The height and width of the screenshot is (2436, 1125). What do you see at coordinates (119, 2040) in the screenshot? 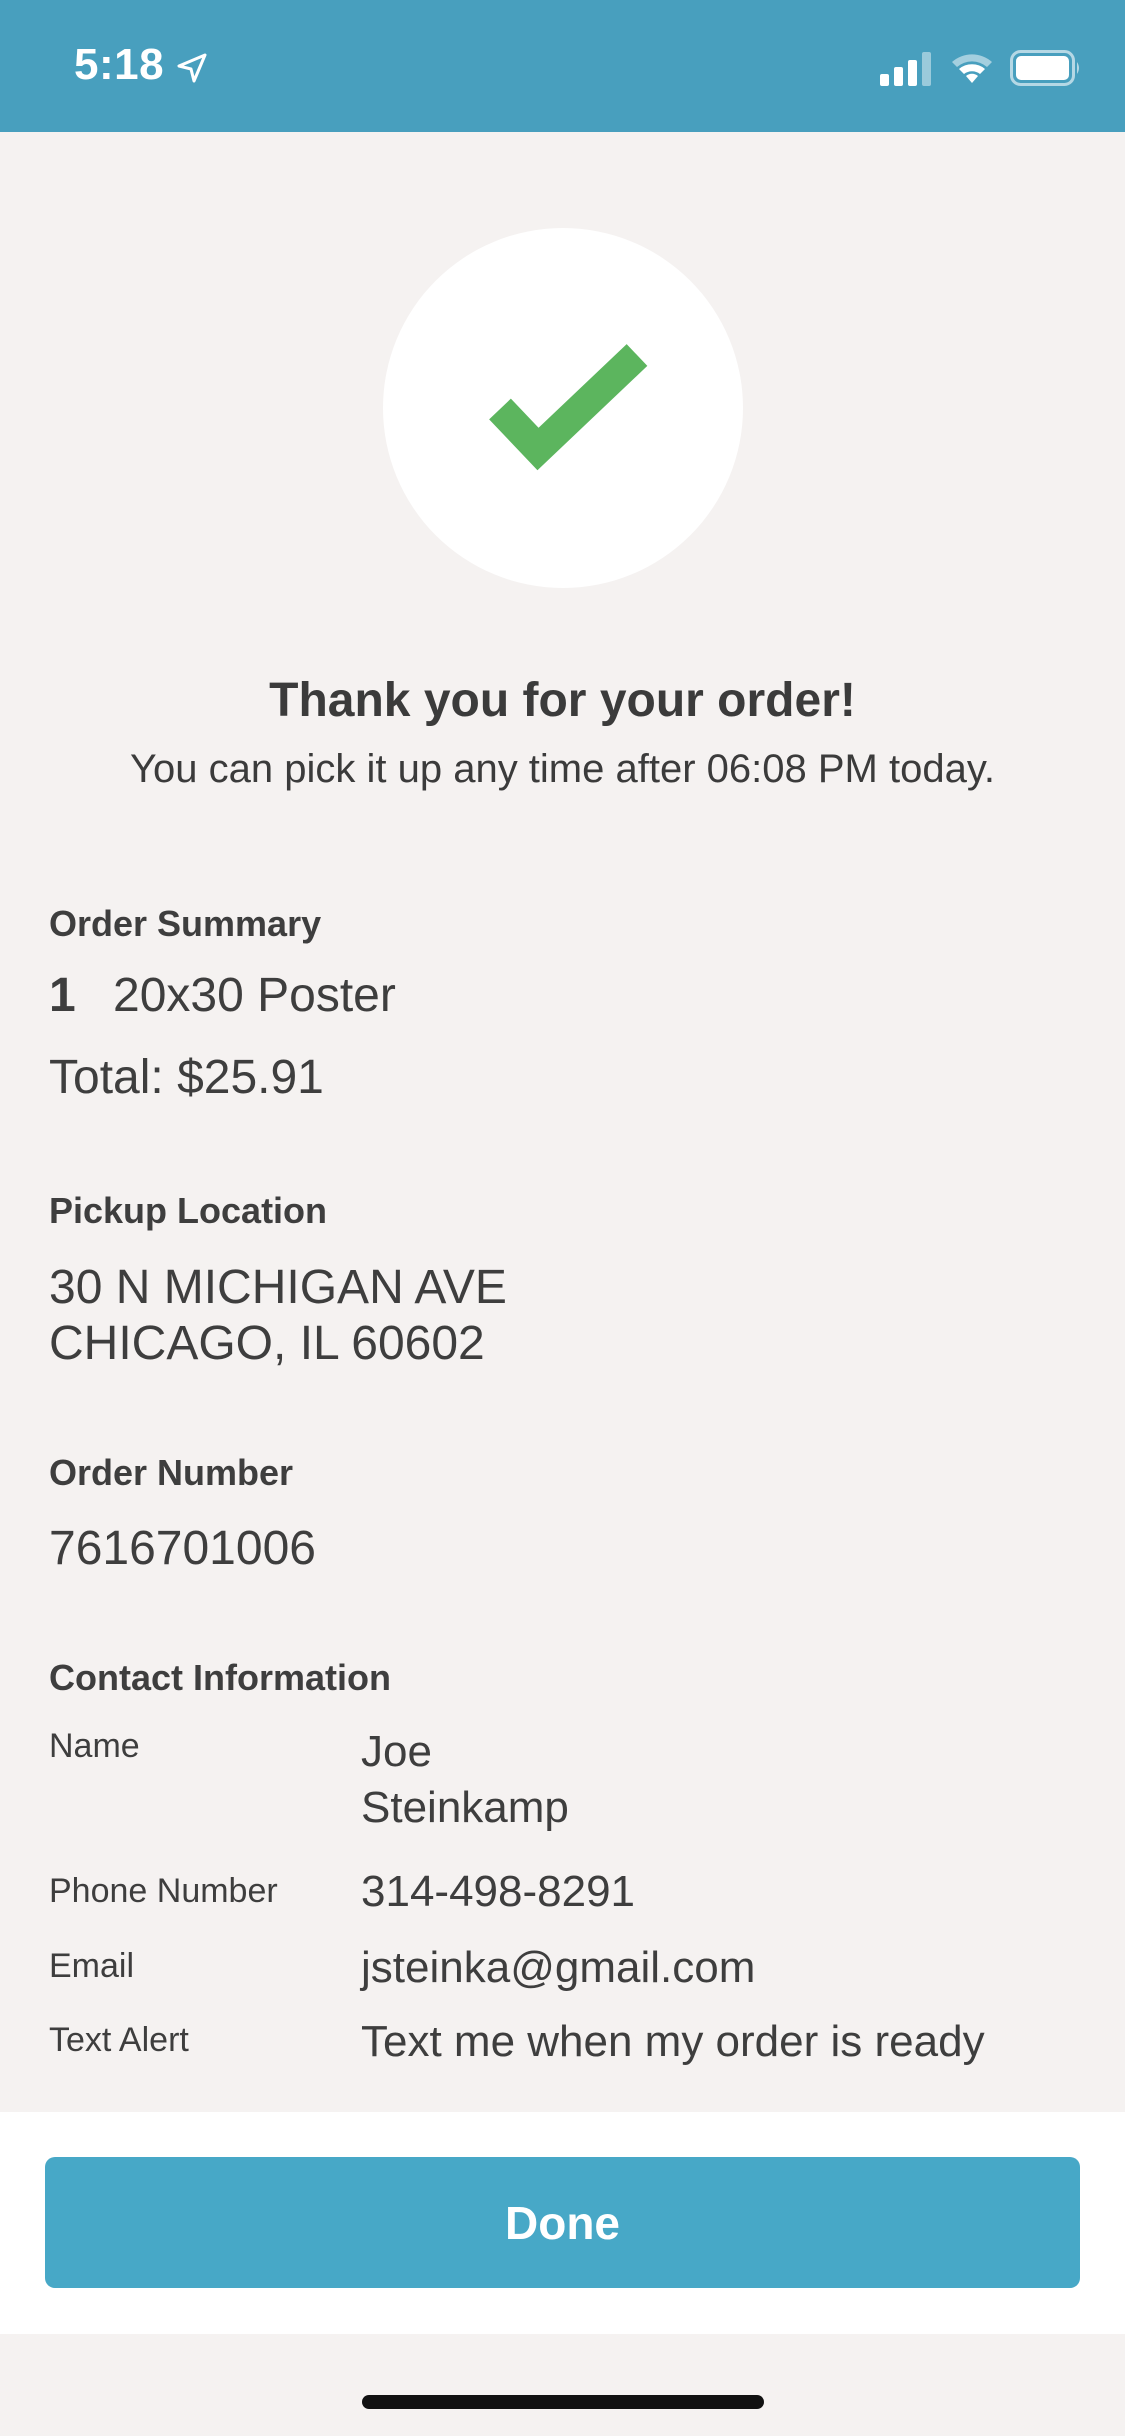
I see `text-alert-label: Text Alert` at bounding box center [119, 2040].